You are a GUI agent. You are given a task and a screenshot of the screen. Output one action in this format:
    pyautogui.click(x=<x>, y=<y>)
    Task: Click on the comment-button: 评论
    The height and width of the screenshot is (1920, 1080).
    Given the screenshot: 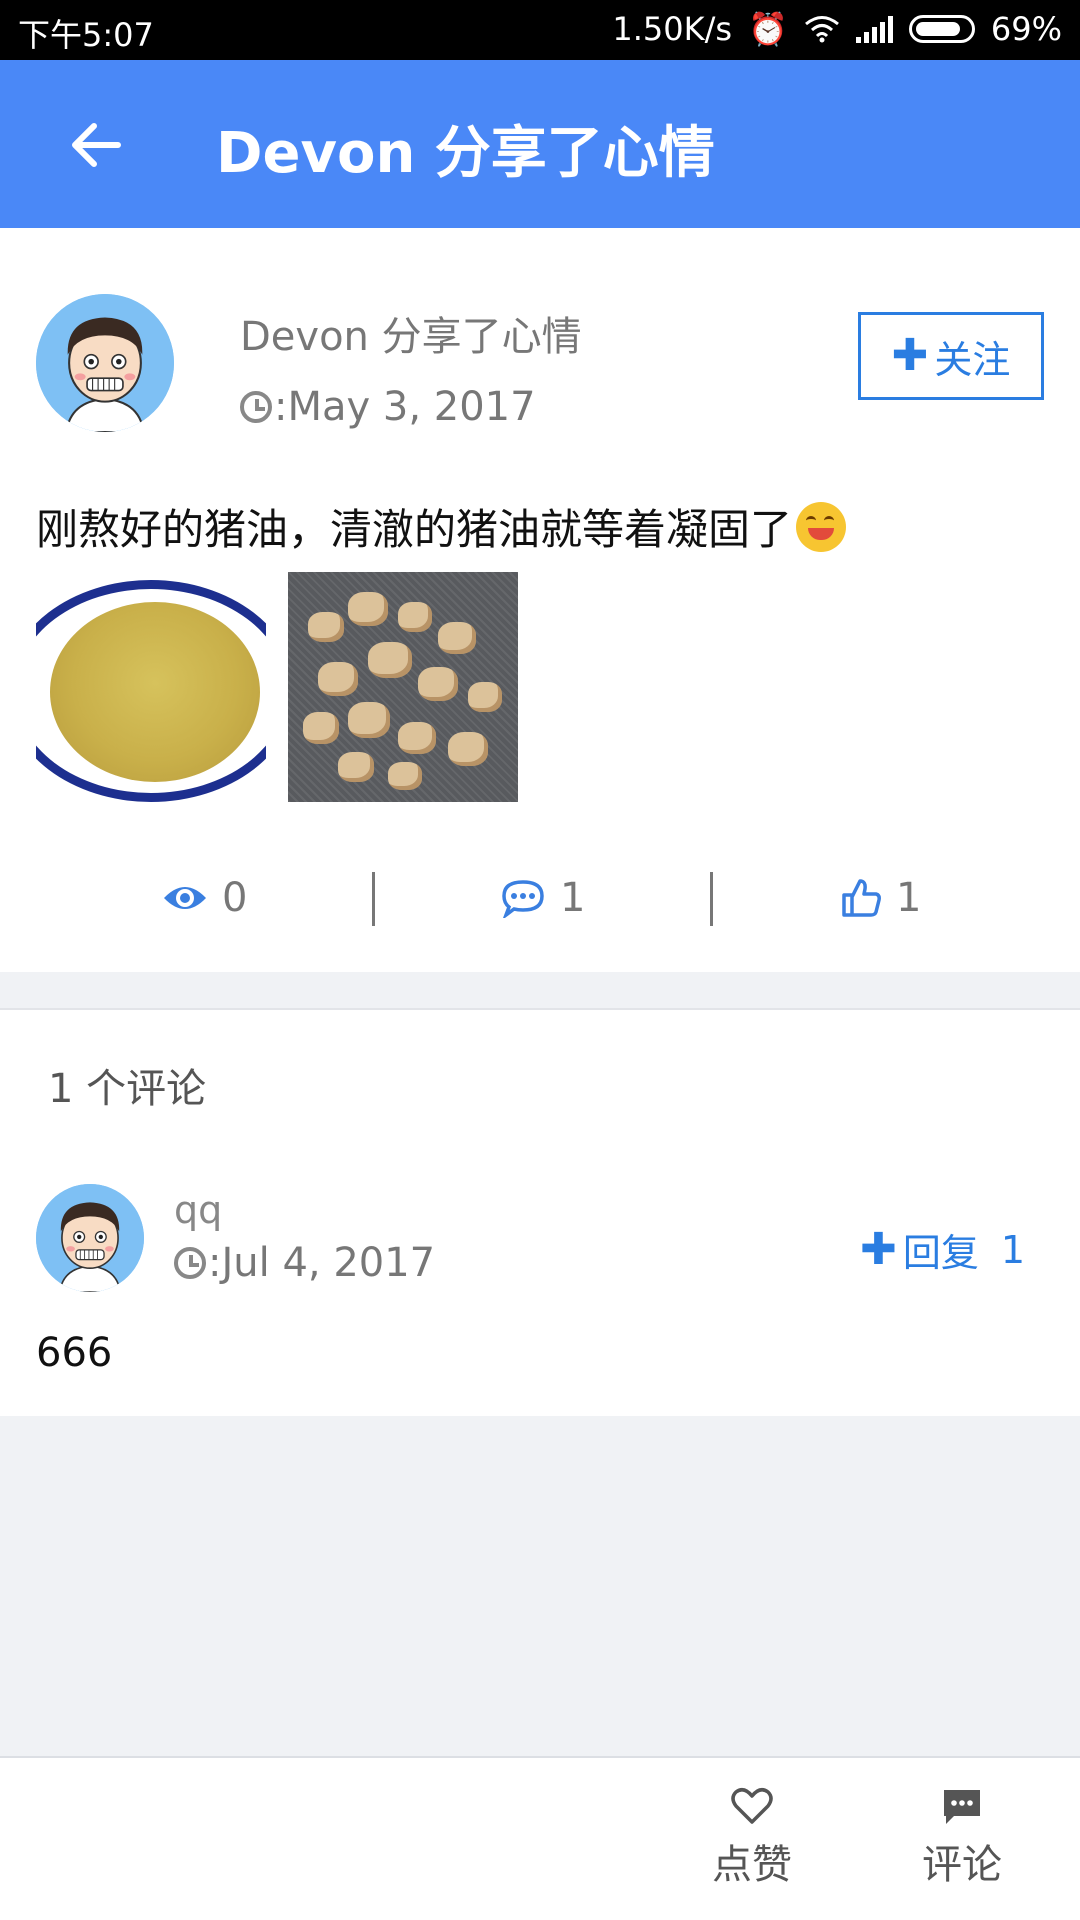 What is the action you would take?
    pyautogui.click(x=962, y=1838)
    